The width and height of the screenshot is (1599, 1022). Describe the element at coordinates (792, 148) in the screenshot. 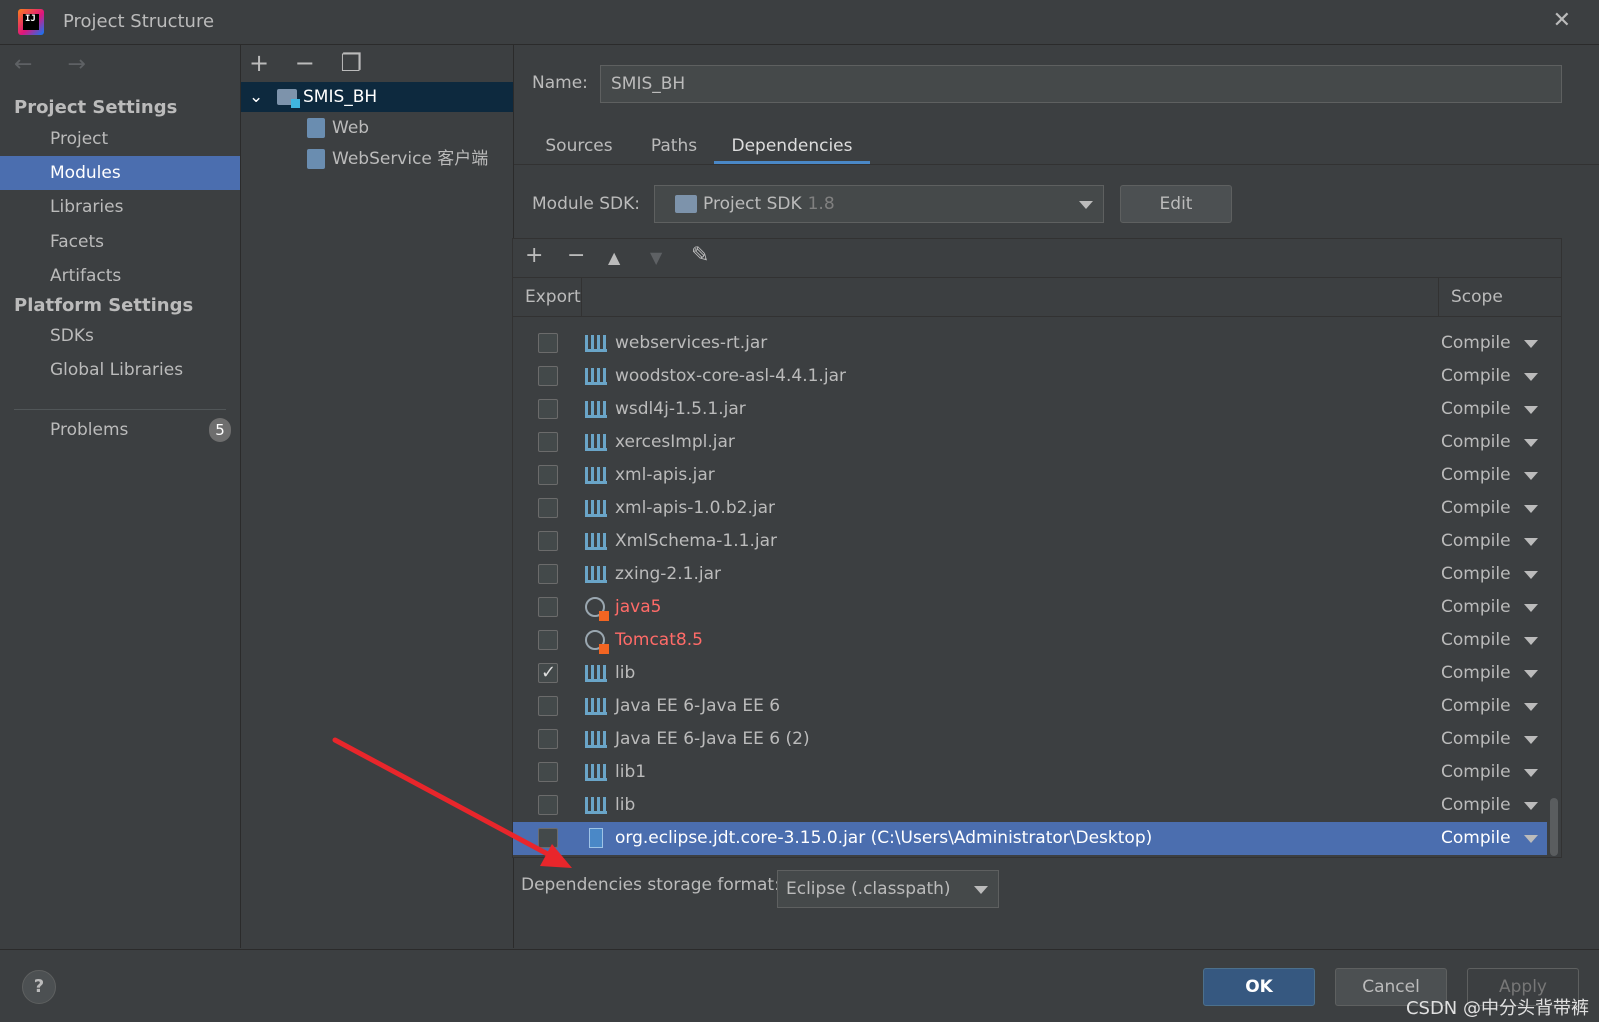

I see `tab-dependencies: Dependencies` at that location.